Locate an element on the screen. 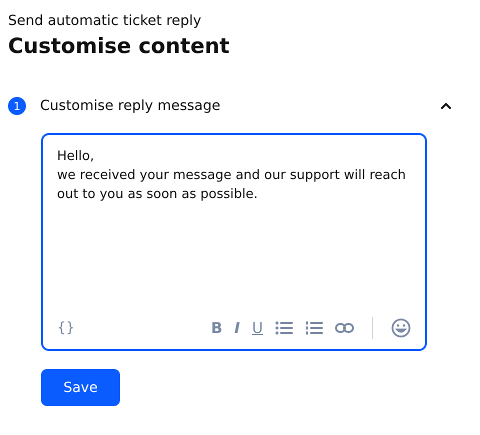 This screenshot has width=480, height=435. italic-button: I is located at coordinates (237, 328).